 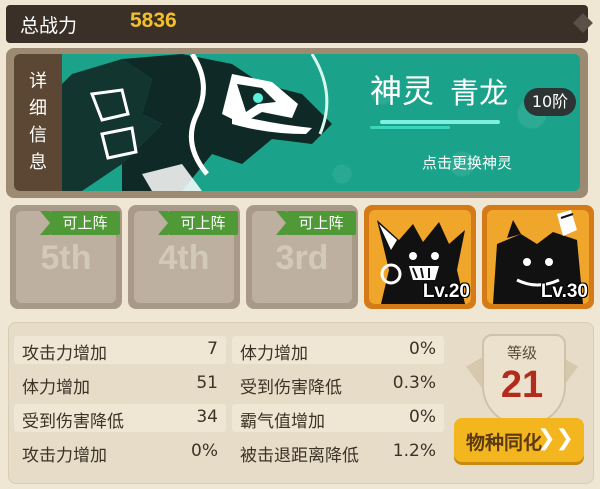 I want to click on azure-dragon-portrait, so click(x=197, y=122).